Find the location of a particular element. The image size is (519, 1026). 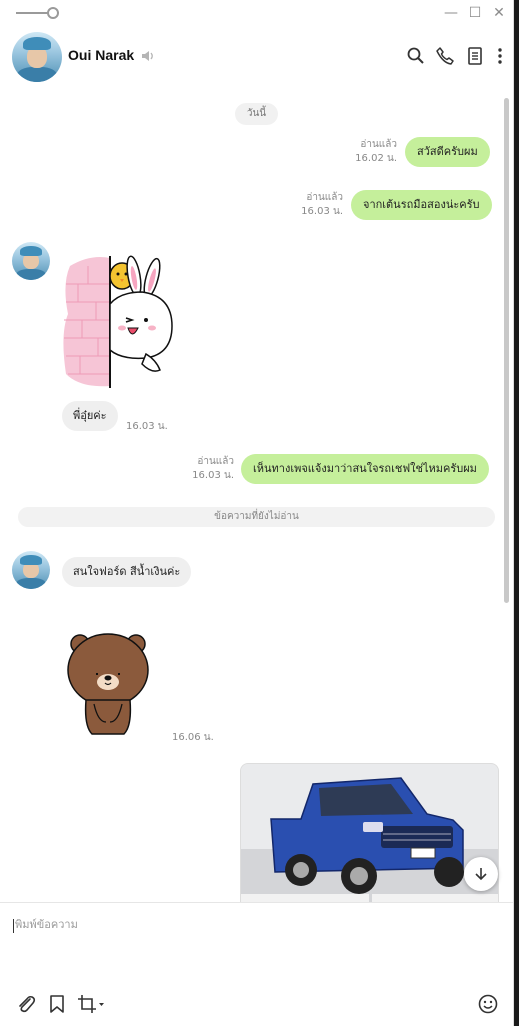

more-icon is located at coordinates (500, 56).